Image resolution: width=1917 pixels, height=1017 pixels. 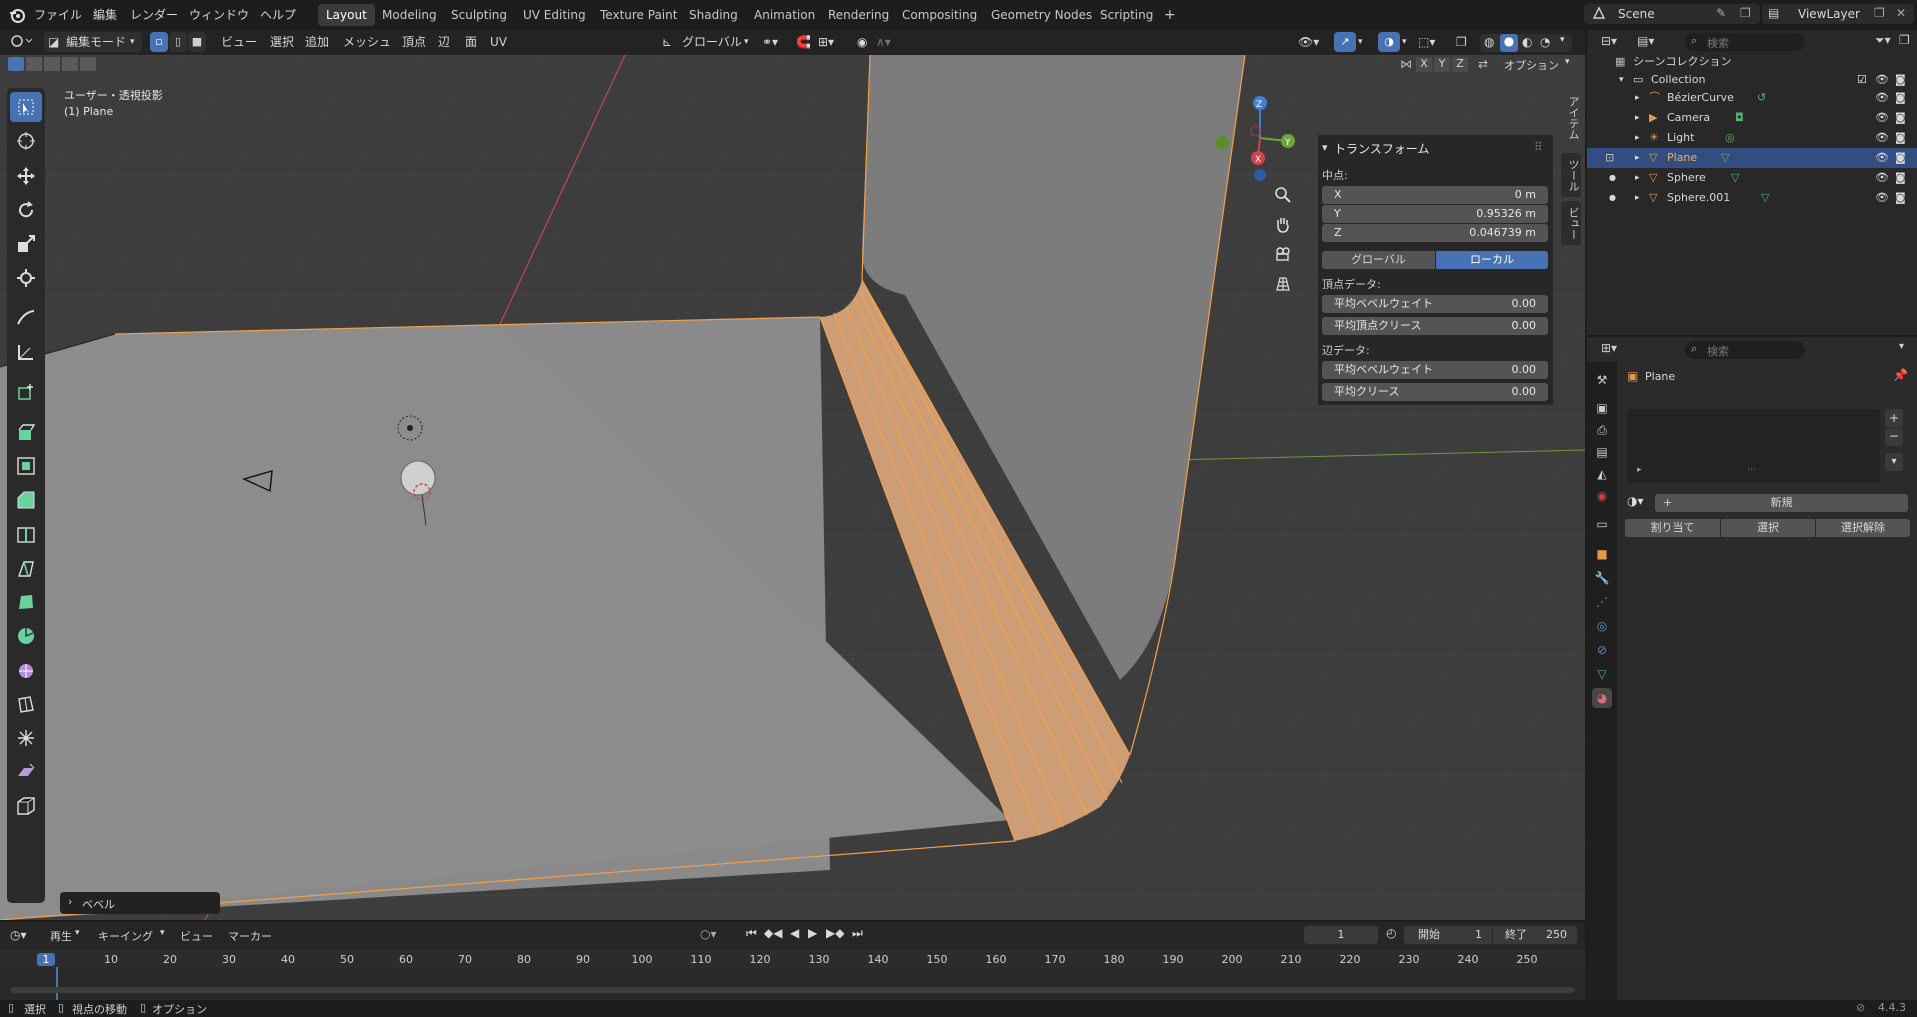 What do you see at coordinates (1721, 13) in the screenshot?
I see `pin-icon: ✎` at bounding box center [1721, 13].